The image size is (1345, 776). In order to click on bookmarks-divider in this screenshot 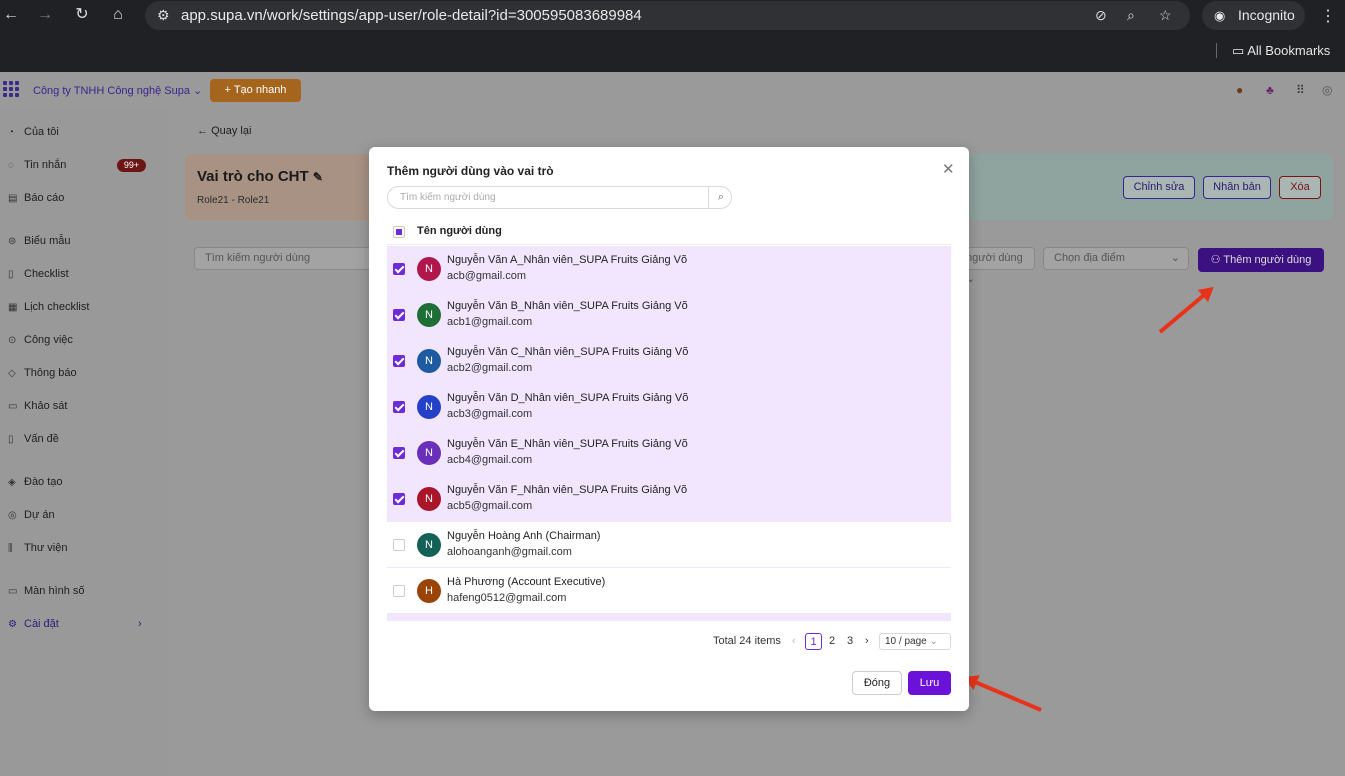, I will do `click(1216, 50)`.